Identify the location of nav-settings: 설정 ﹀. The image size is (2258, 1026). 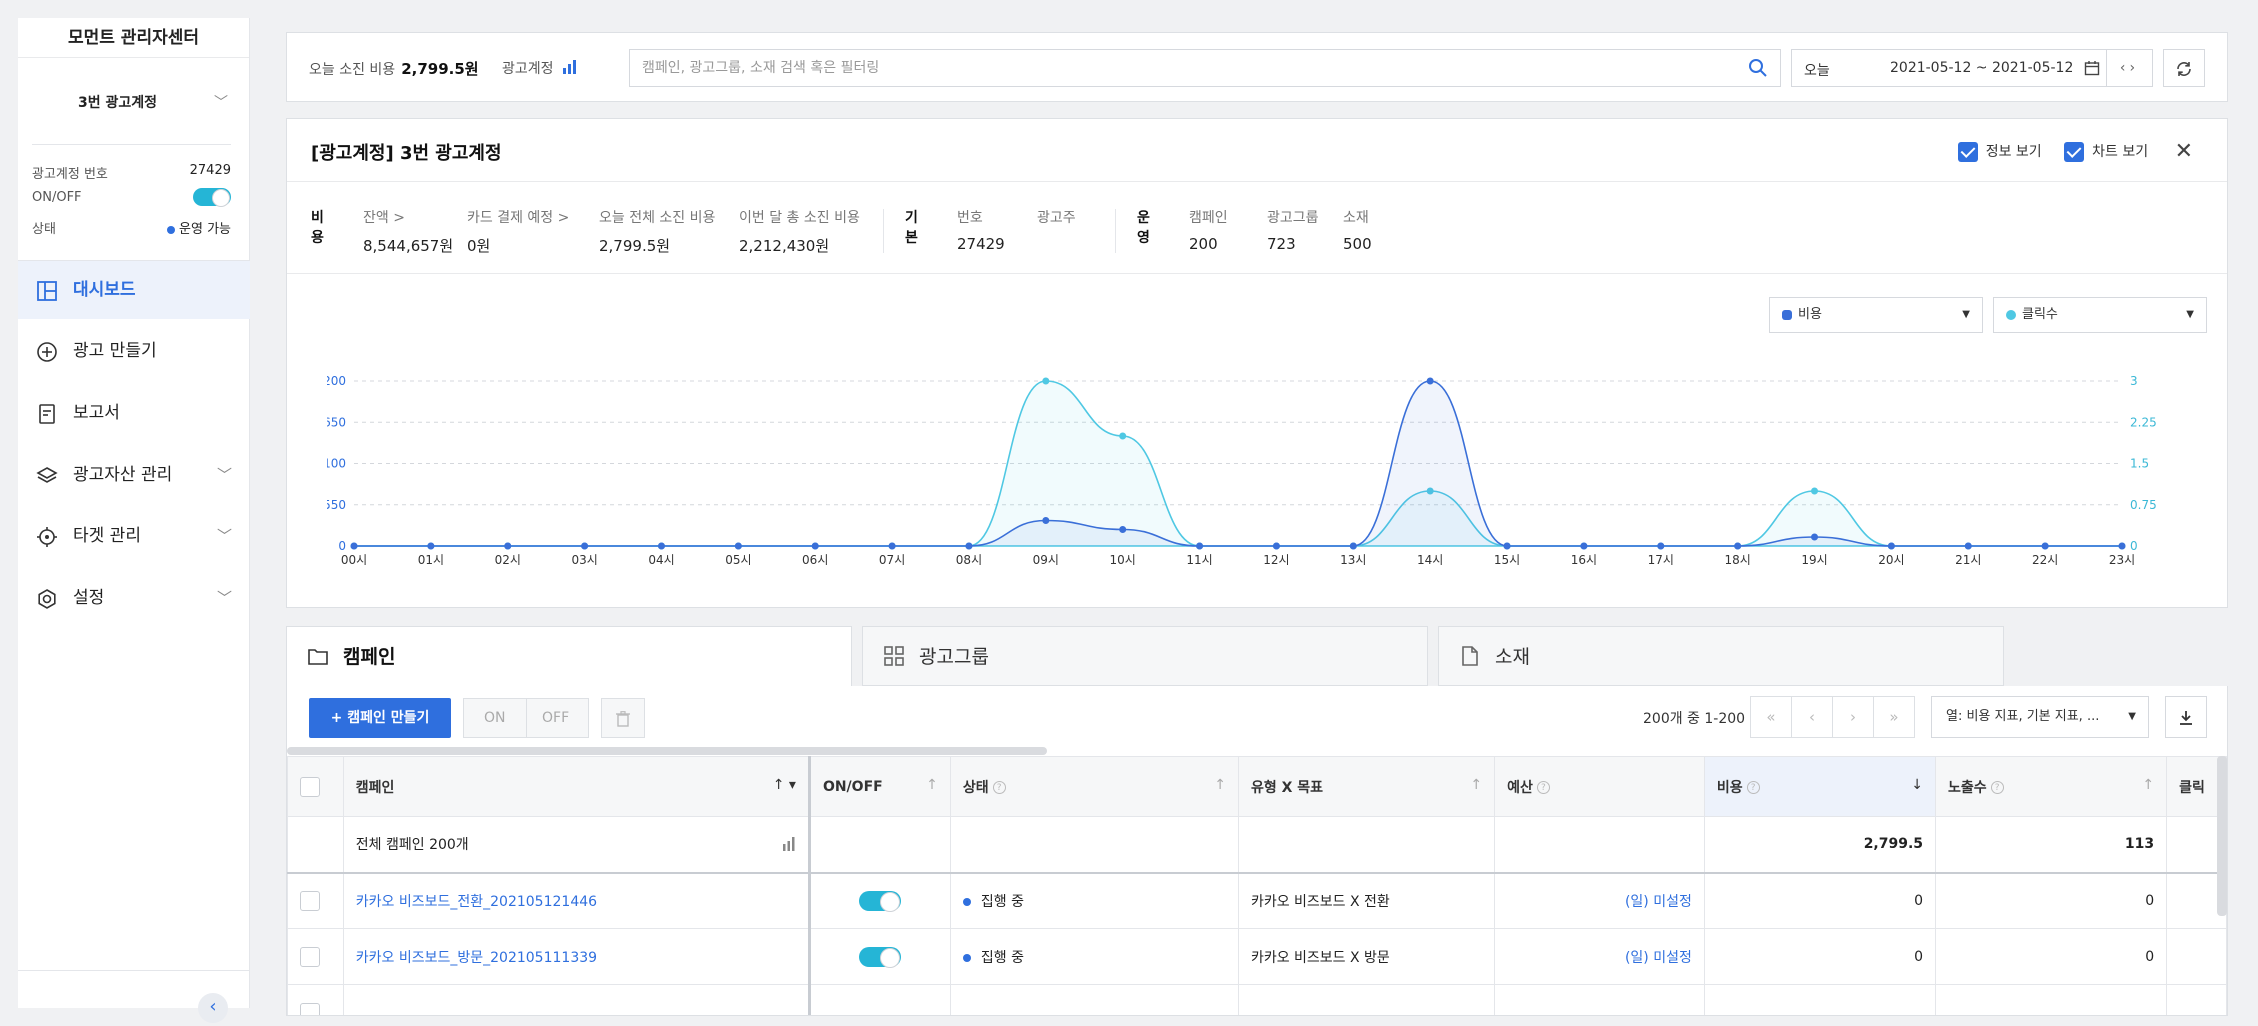
(134, 598).